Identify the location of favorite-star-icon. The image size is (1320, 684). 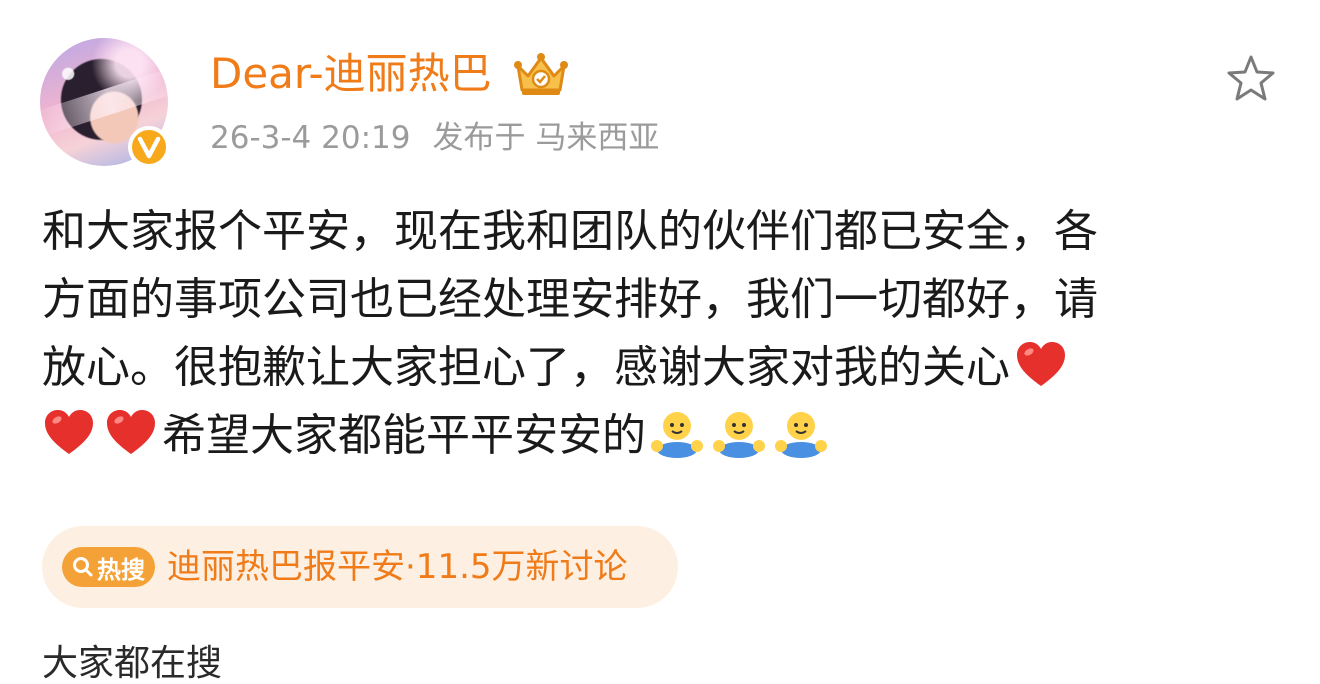
(1251, 79).